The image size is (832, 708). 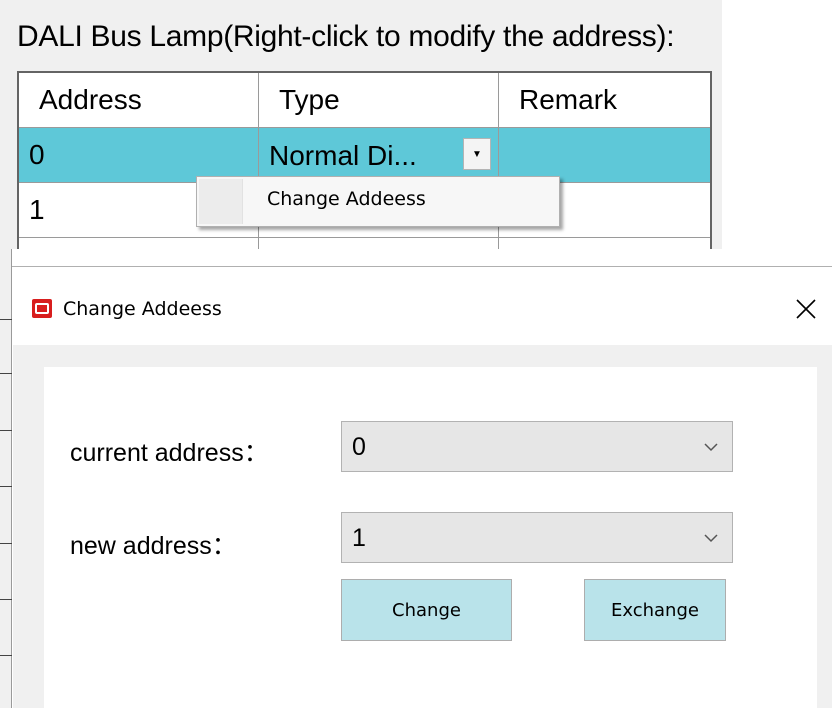 What do you see at coordinates (139, 243) in the screenshot?
I see `address-cell` at bounding box center [139, 243].